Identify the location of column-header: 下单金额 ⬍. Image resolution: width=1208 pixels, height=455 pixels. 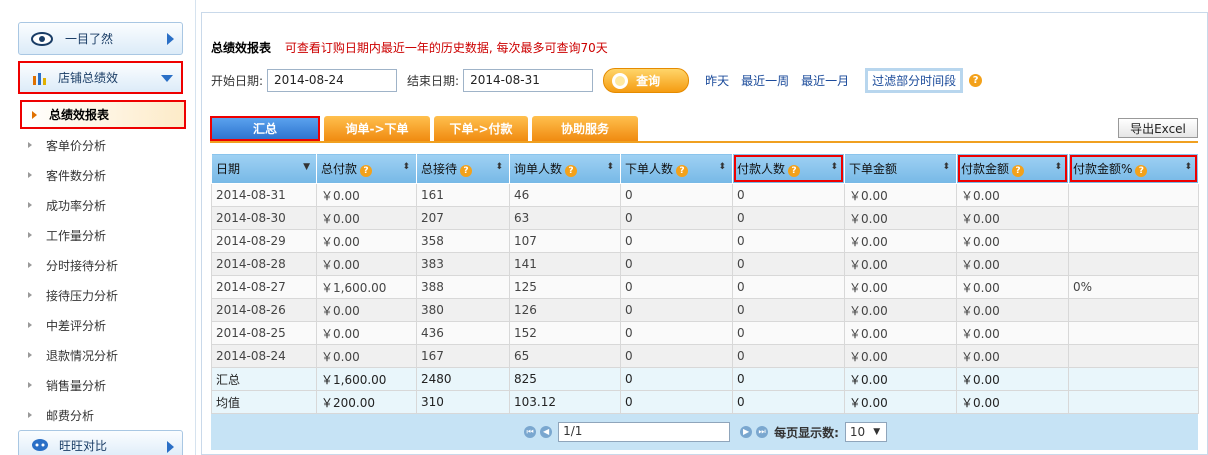
(900, 168).